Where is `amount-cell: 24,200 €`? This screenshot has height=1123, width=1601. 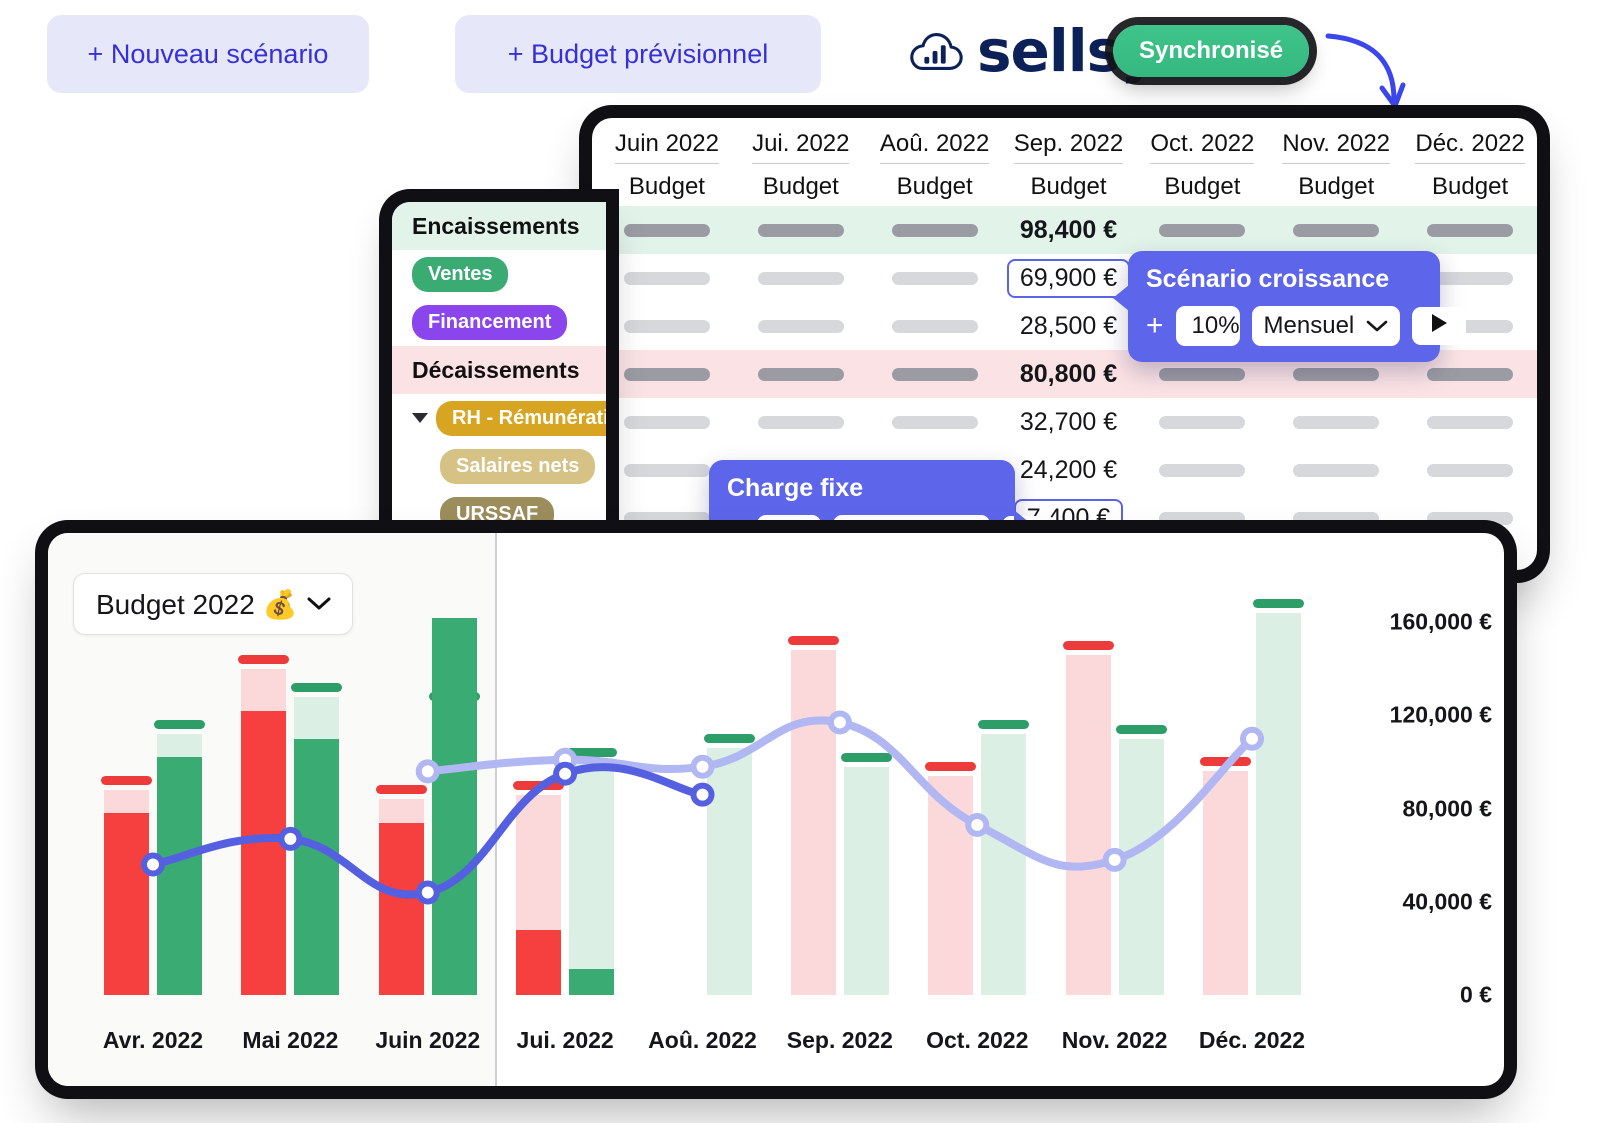
amount-cell: 24,200 € is located at coordinates (1069, 470).